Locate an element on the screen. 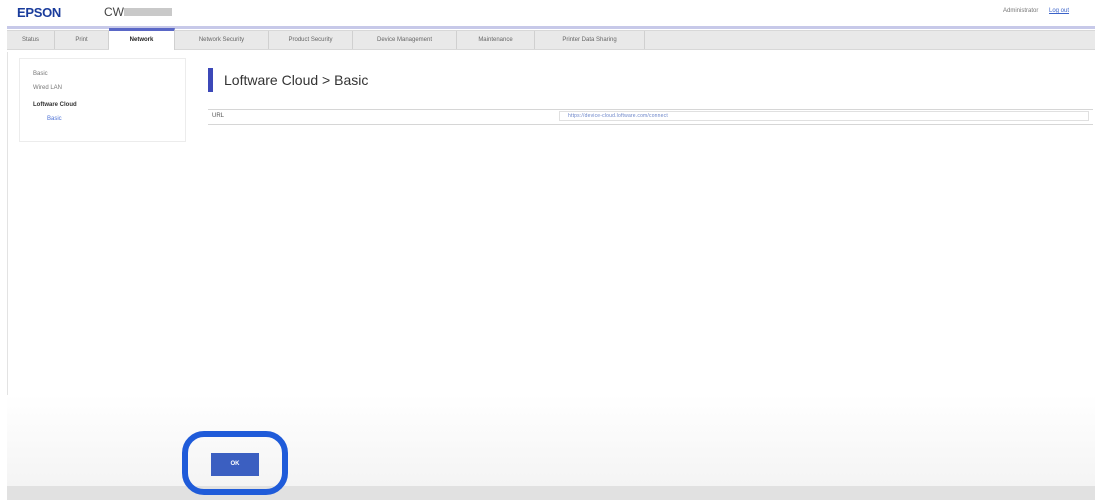 The width and height of the screenshot is (1095, 500). logout-link: Log out is located at coordinates (1059, 11).